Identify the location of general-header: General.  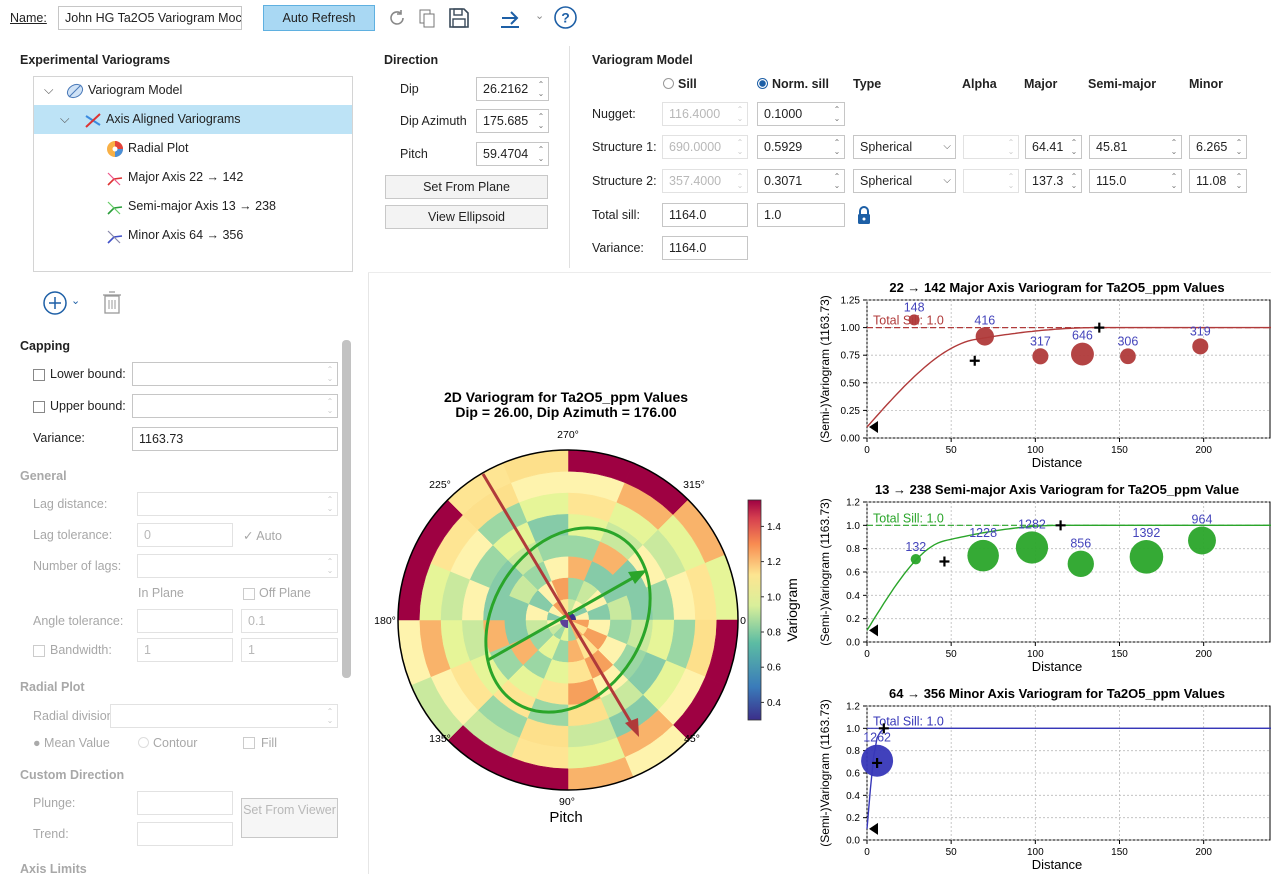
(43, 476).